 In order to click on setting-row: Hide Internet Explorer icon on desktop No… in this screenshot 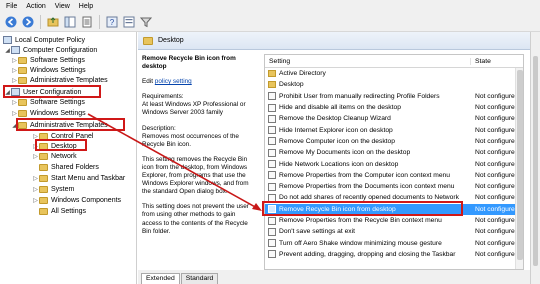, I will do `click(394, 129)`.